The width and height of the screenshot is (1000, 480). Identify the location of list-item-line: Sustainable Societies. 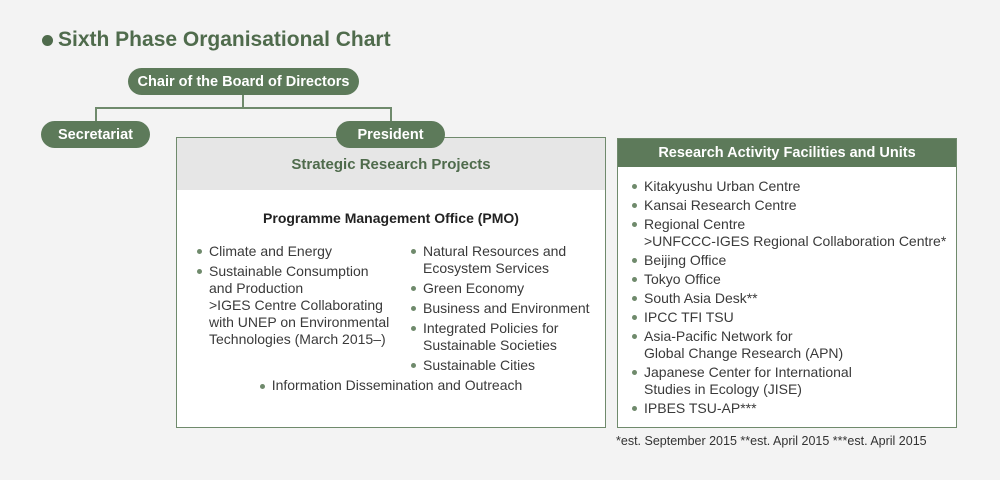
(490, 345).